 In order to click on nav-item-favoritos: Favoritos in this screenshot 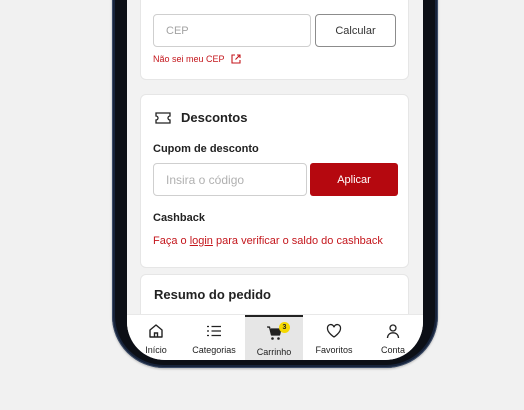, I will do `click(334, 337)`.